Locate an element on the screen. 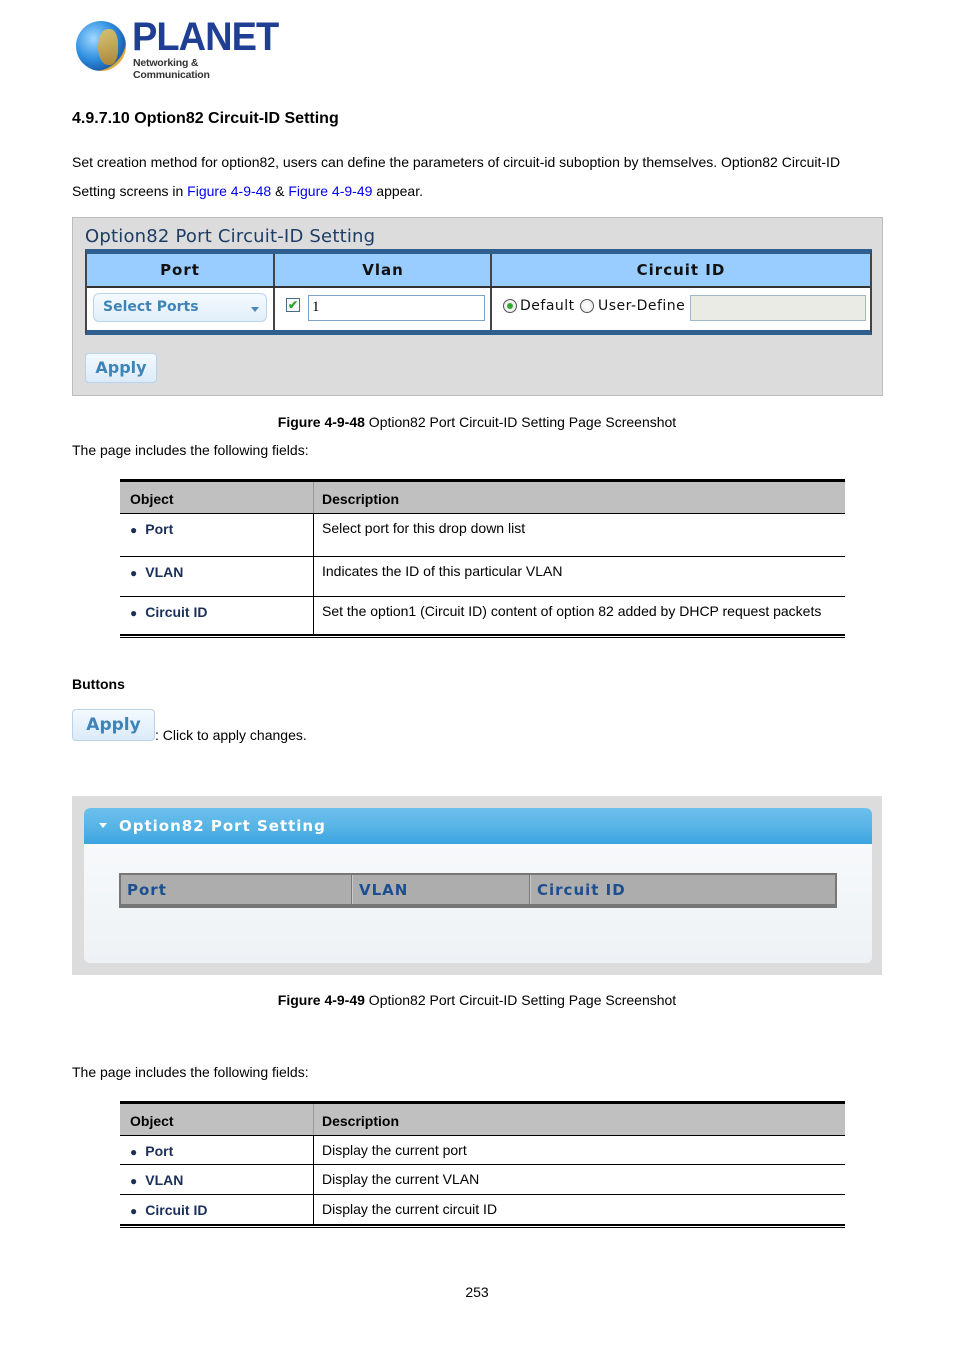 Image resolution: width=954 pixels, height=1350 pixels. radio-default-label: Default is located at coordinates (547, 306).